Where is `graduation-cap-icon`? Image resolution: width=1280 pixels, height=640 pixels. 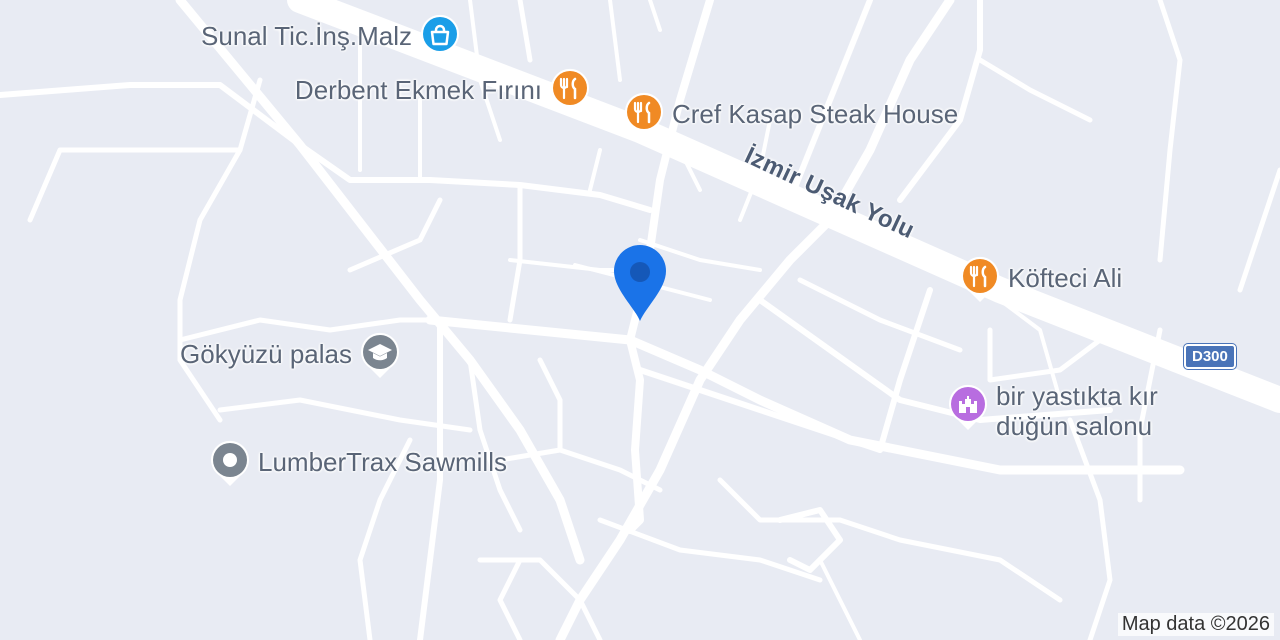 graduation-cap-icon is located at coordinates (380, 355).